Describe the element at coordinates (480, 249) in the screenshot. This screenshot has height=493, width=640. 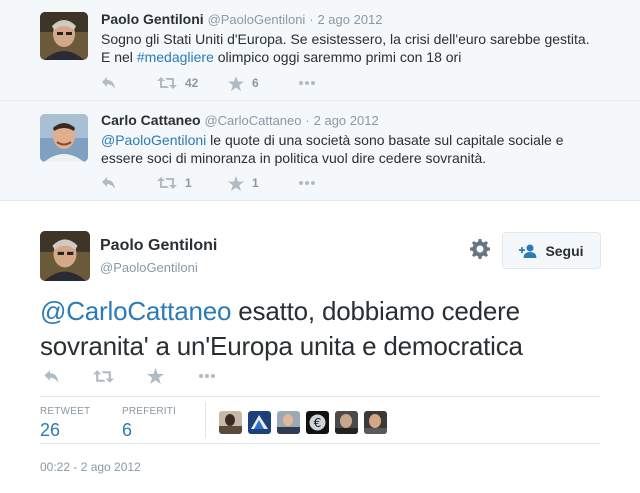
I see `gear-icon` at that location.